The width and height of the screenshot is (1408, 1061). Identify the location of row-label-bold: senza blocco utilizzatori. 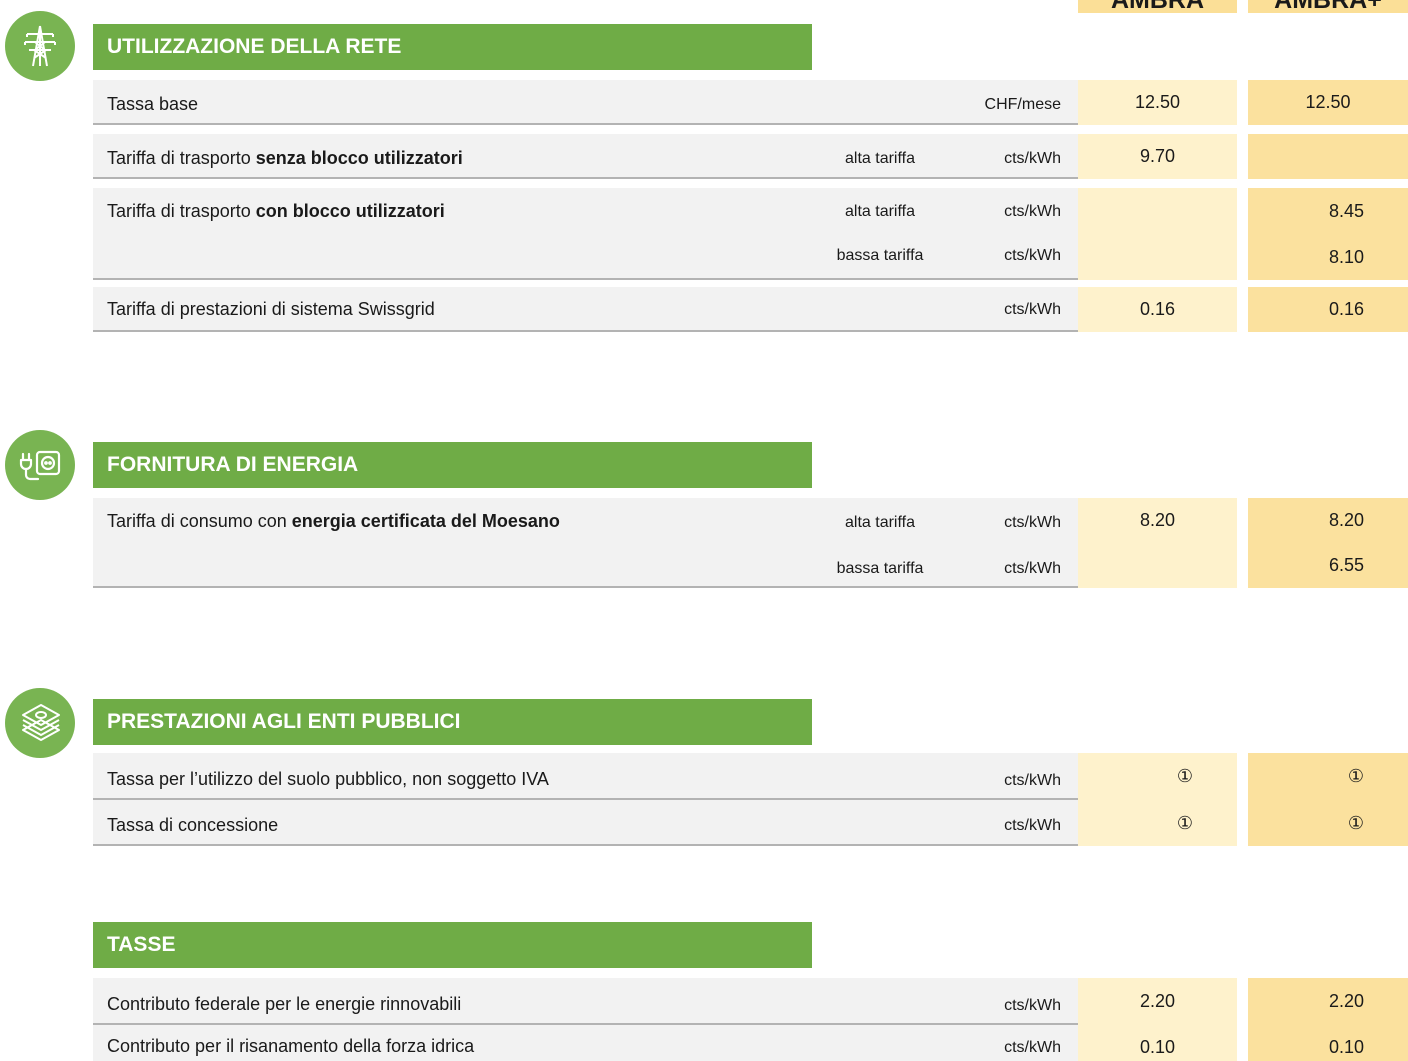
(359, 158).